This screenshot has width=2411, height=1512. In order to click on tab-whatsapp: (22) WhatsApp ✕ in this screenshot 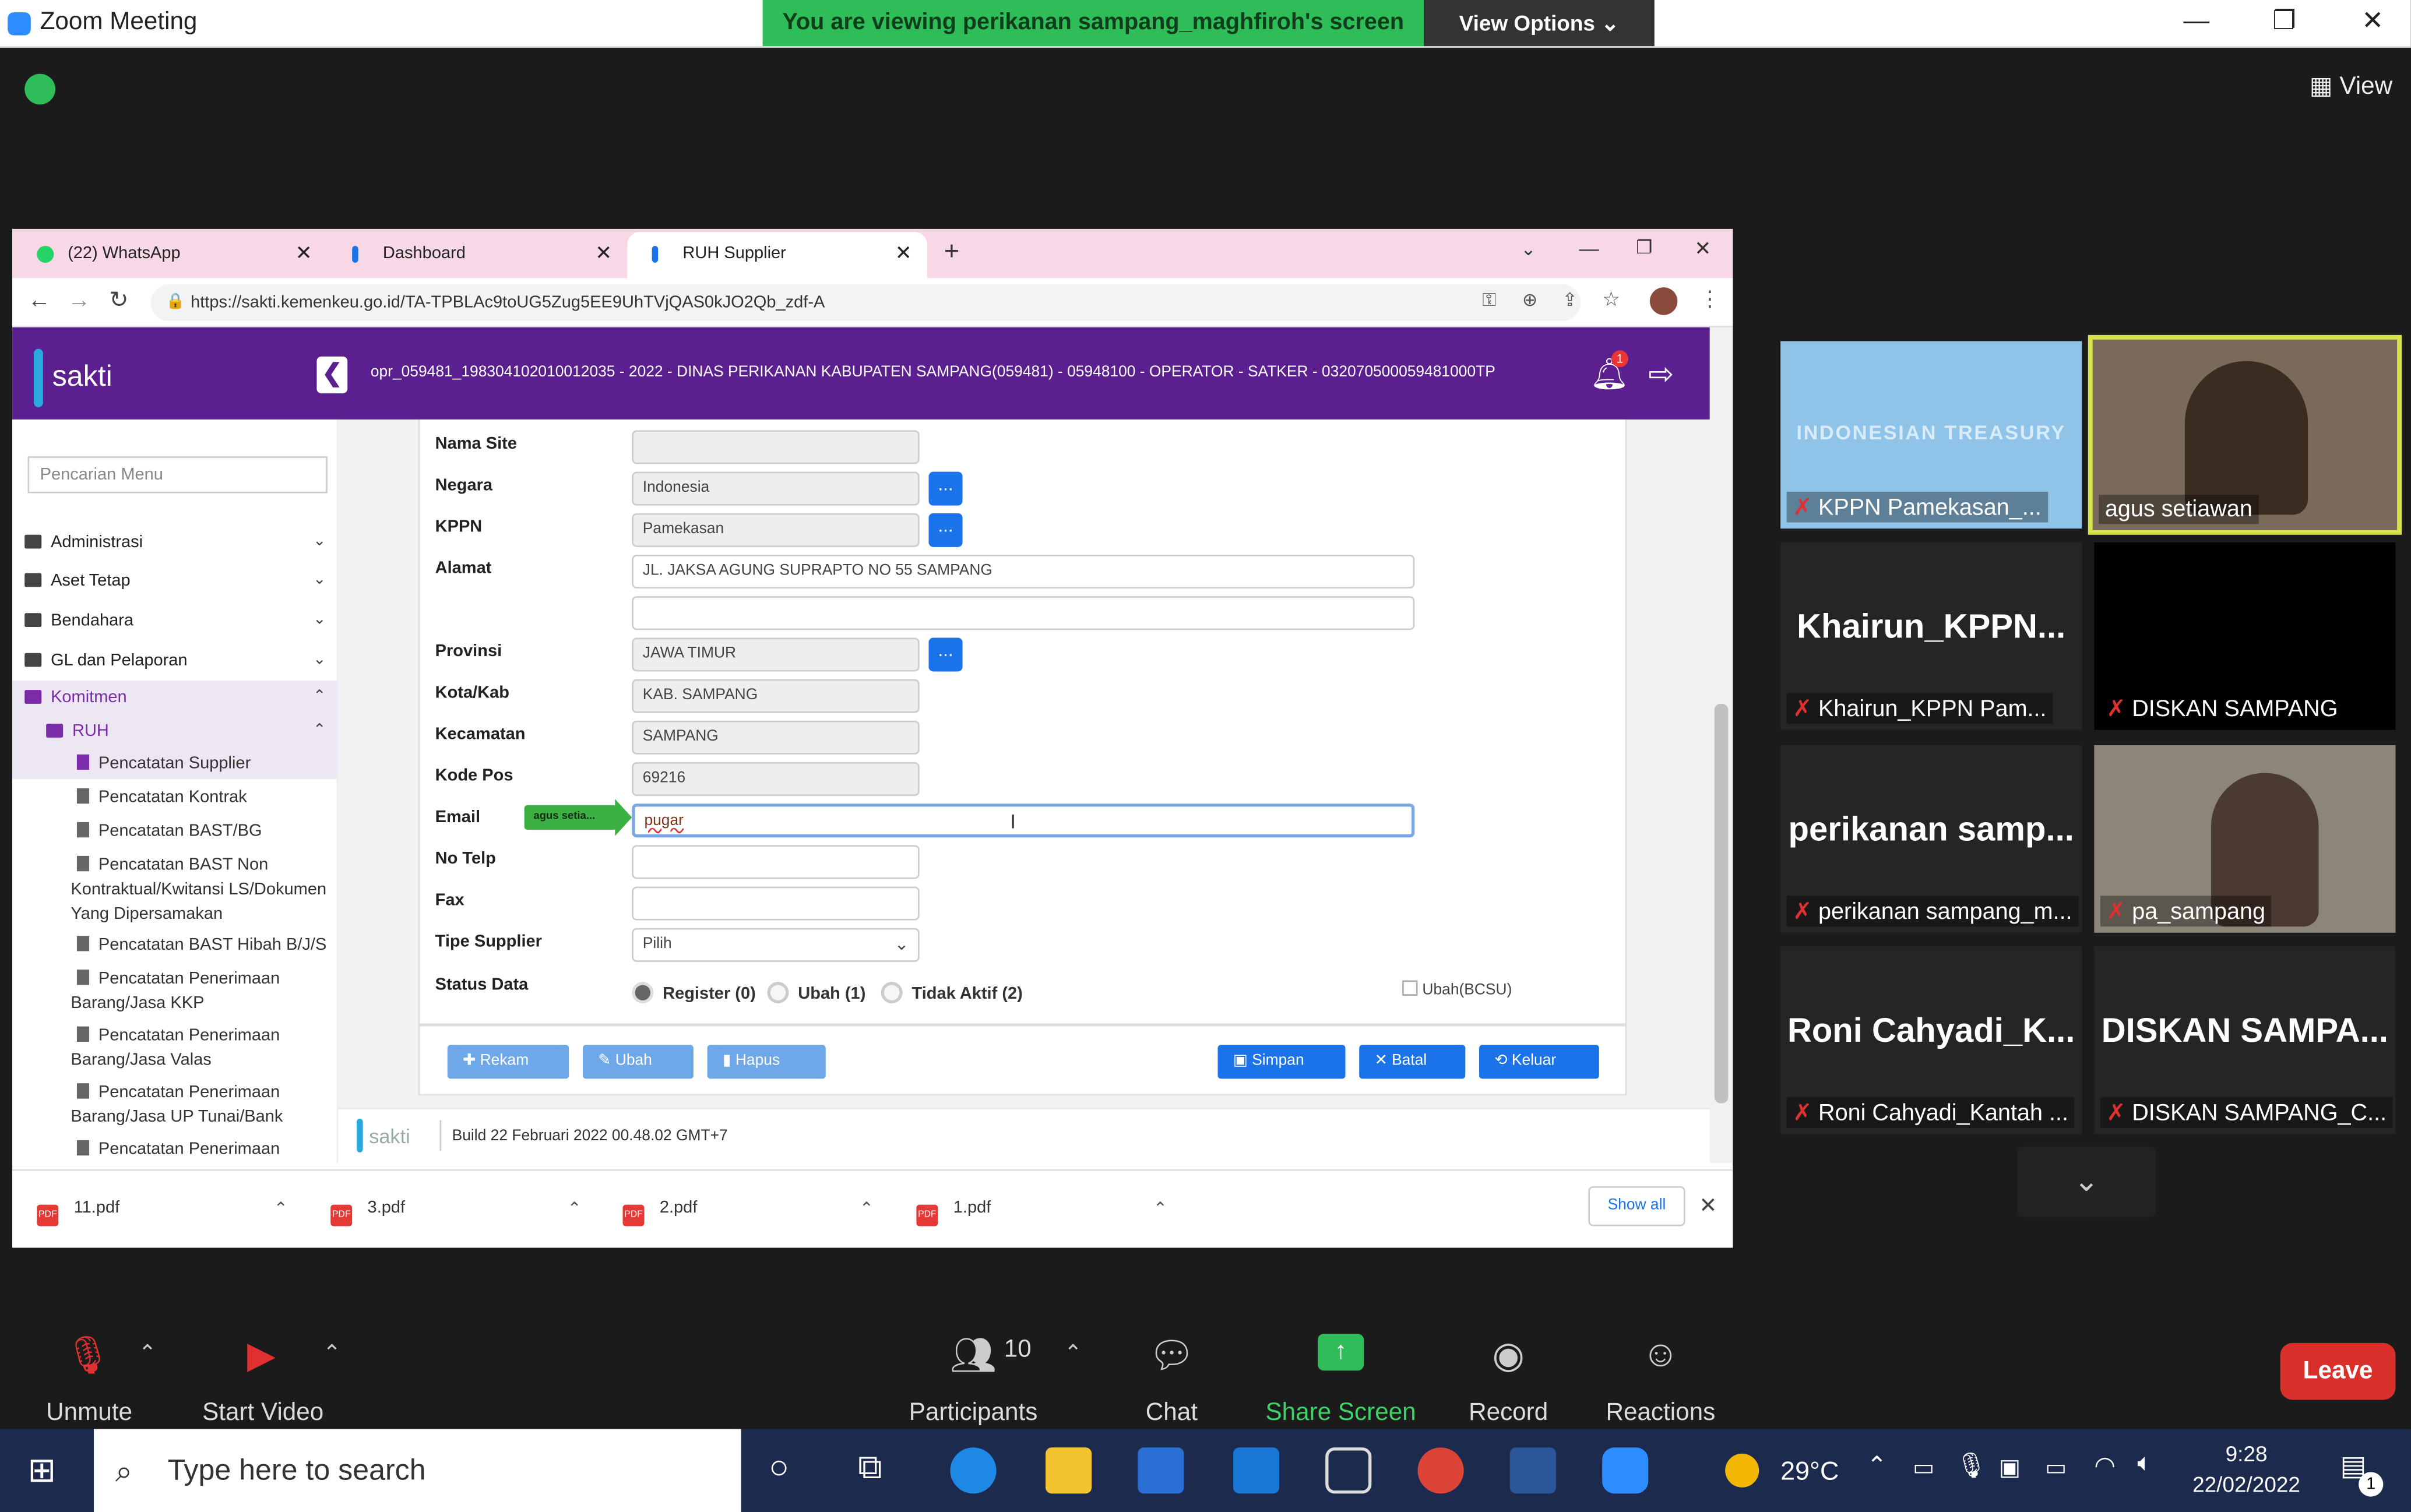, I will do `click(170, 255)`.